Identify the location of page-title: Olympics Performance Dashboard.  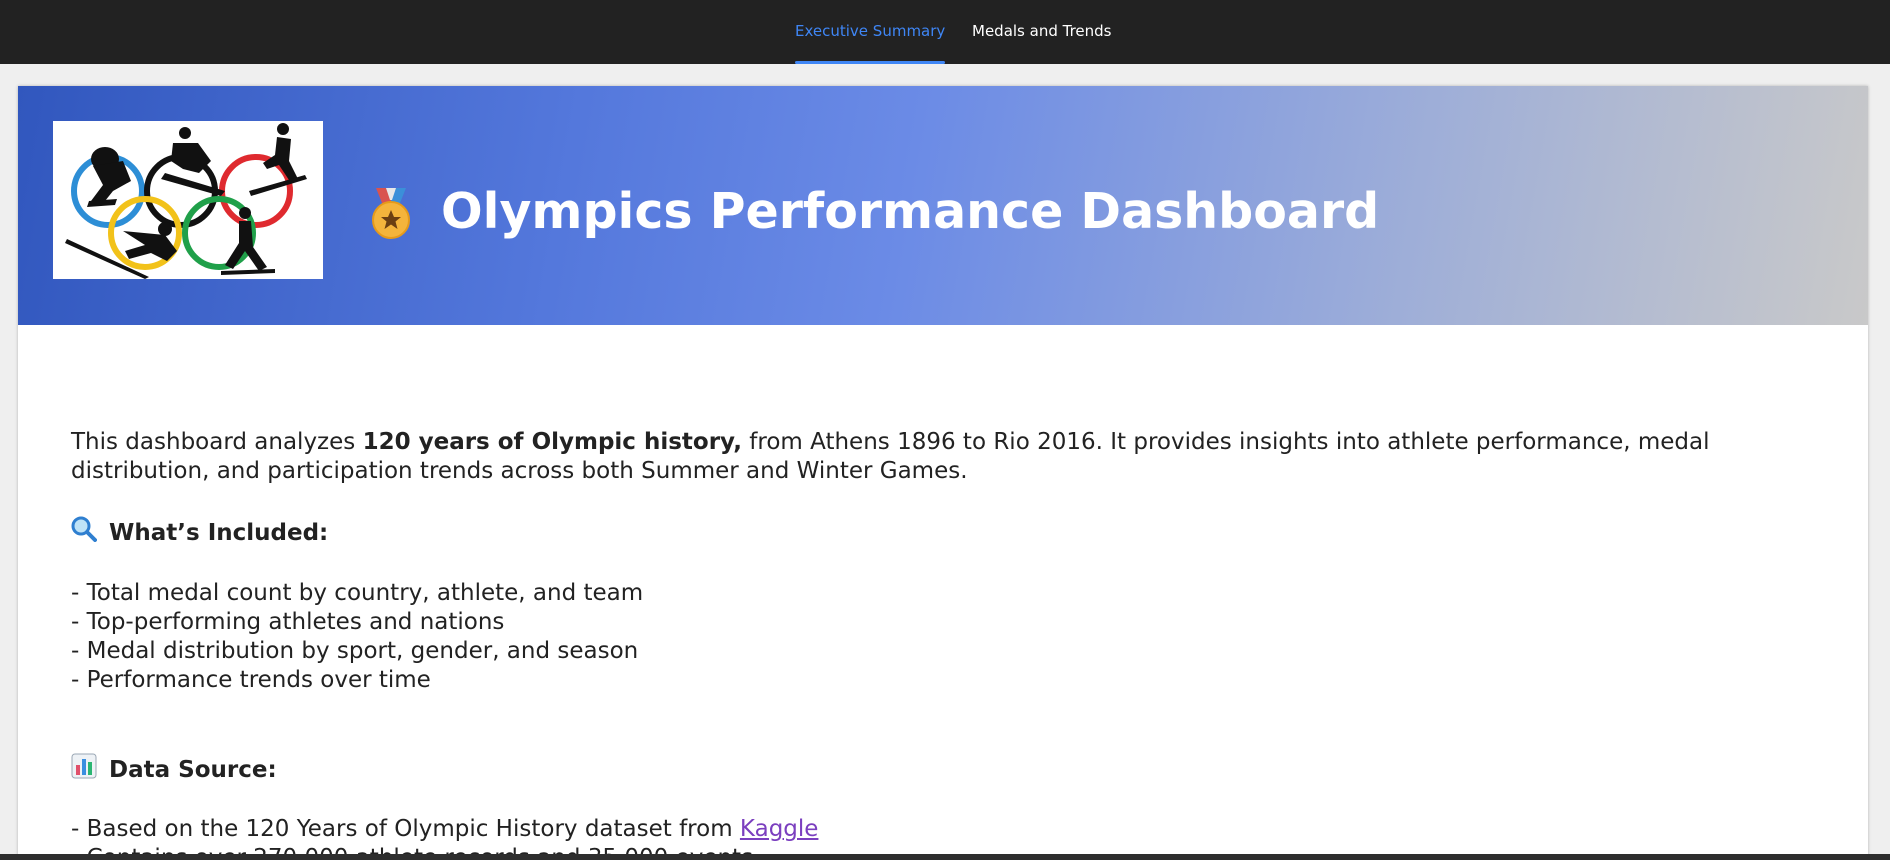
(910, 211).